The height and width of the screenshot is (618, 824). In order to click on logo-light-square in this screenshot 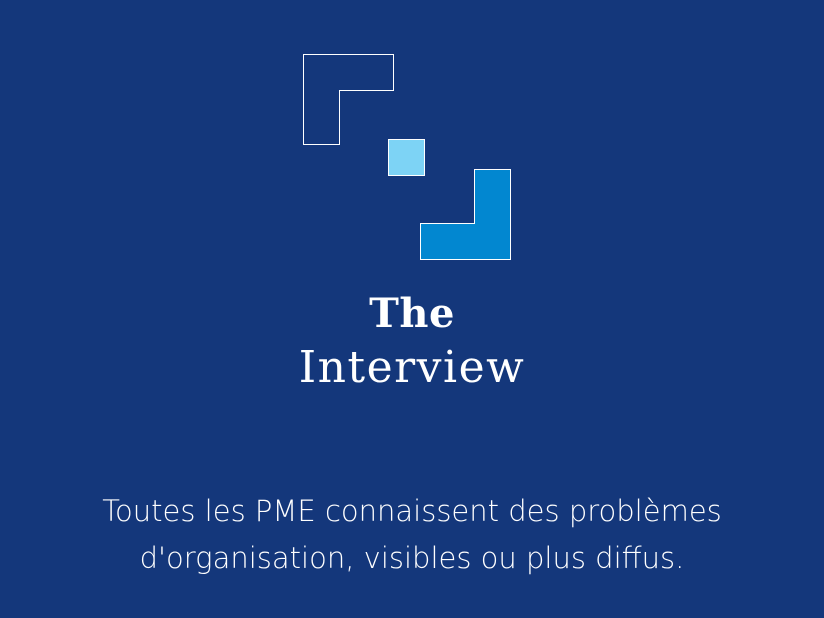, I will do `click(406, 157)`.